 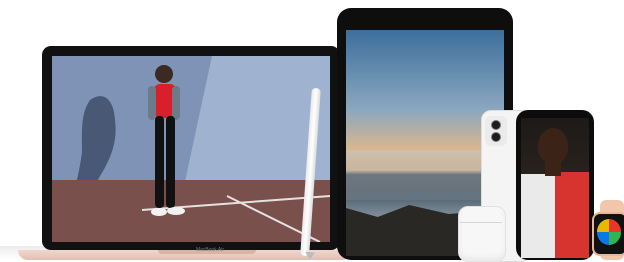 What do you see at coordinates (572, 215) in the screenshot?
I see `iphone-screen-shirt-red` at bounding box center [572, 215].